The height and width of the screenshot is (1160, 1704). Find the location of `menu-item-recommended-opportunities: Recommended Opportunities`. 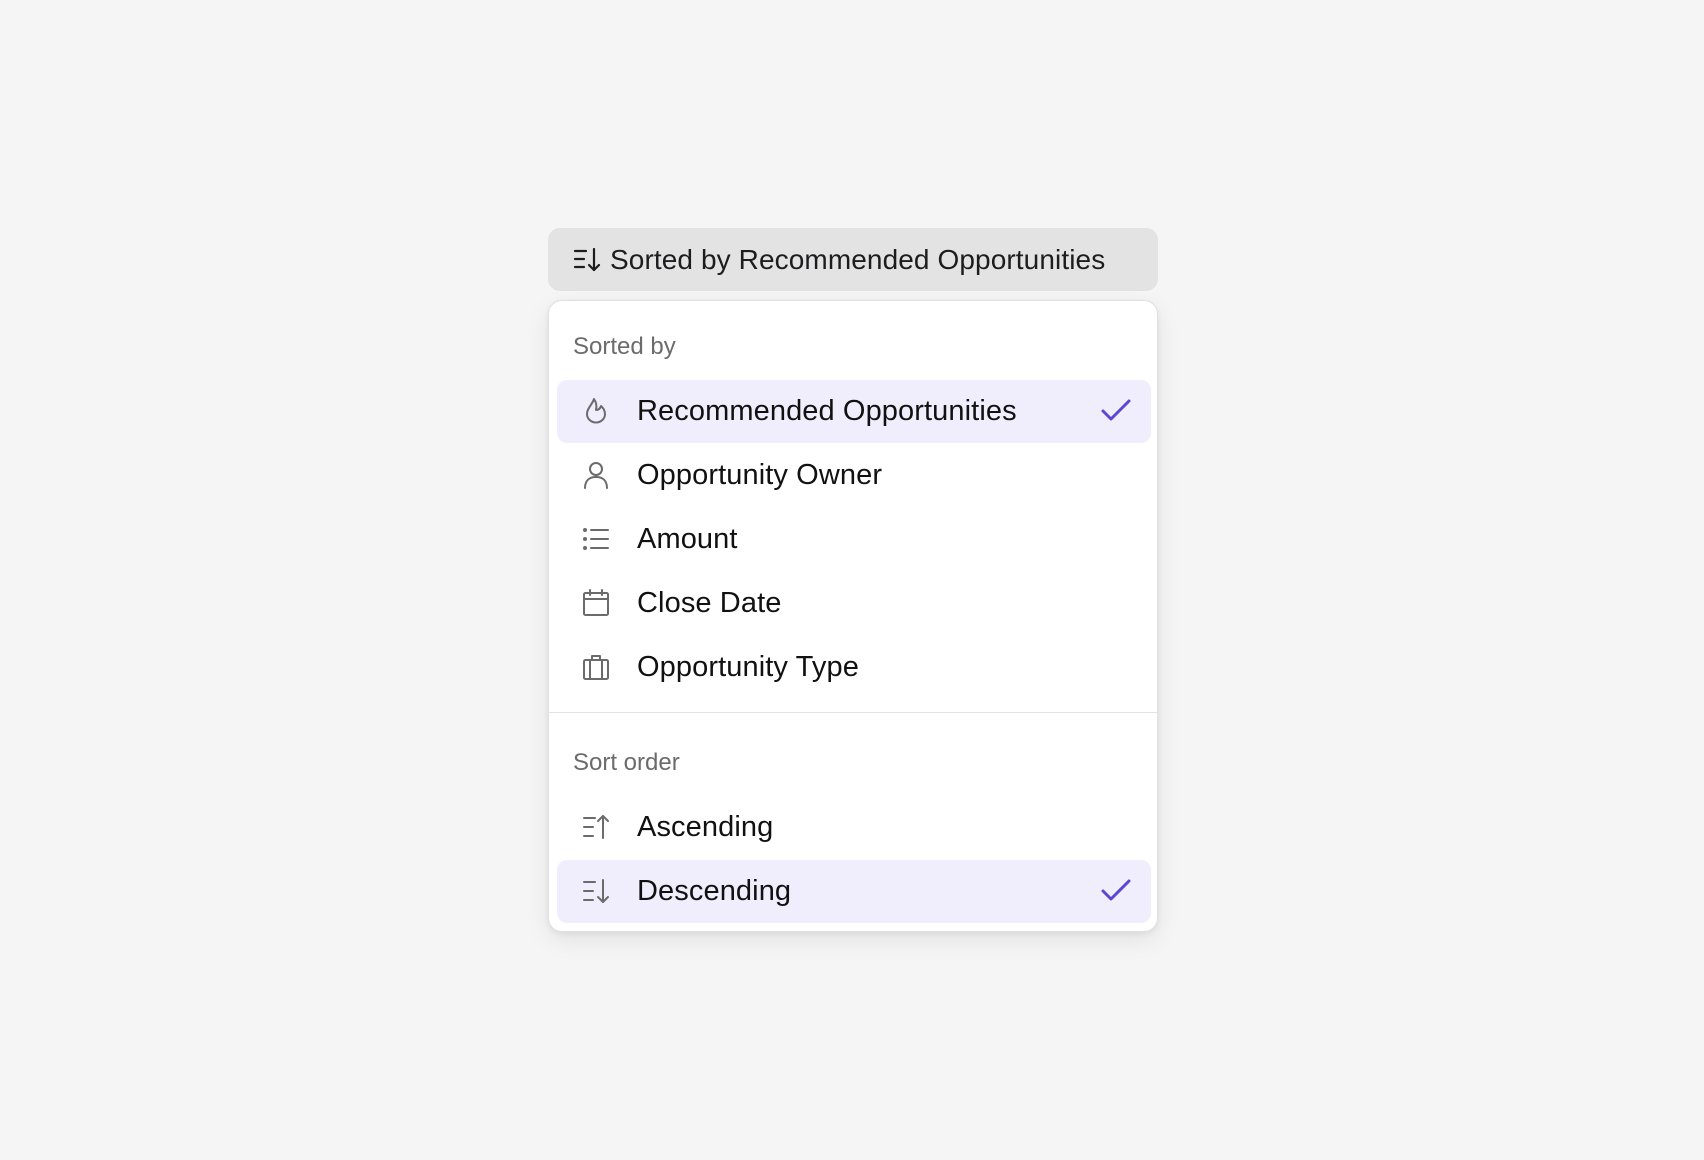

menu-item-recommended-opportunities: Recommended Opportunities is located at coordinates (854, 411).